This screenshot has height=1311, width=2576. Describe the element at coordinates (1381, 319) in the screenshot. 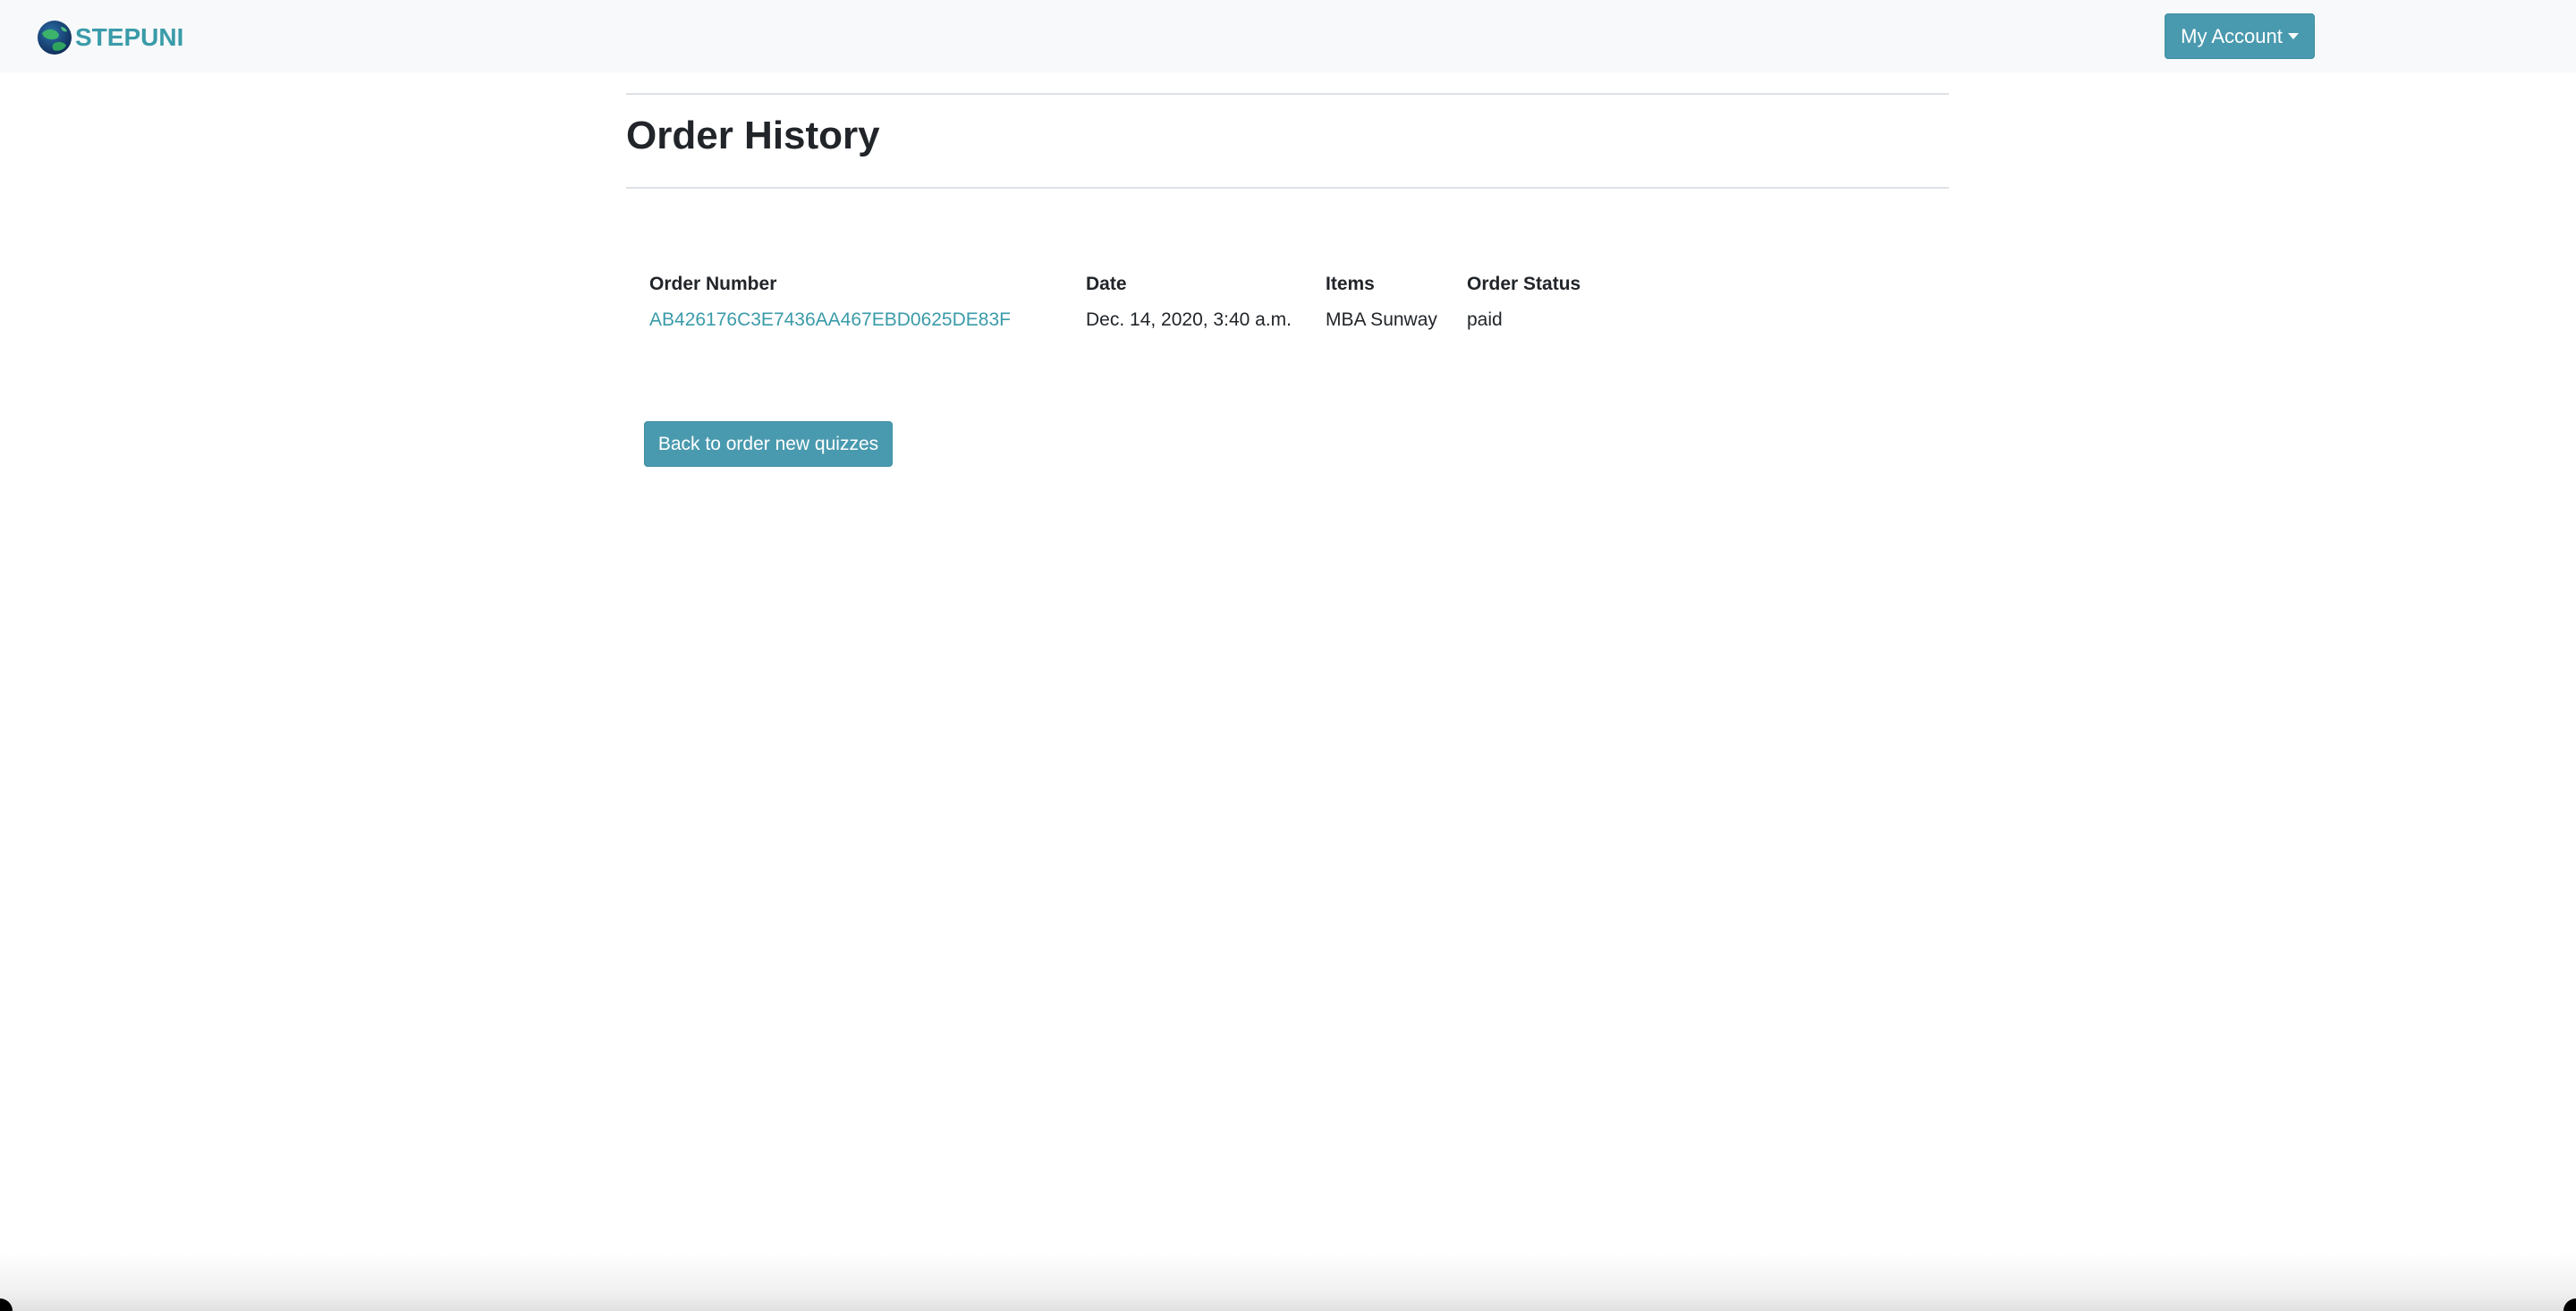

I see `order-items-cell: MBA Sunway` at that location.